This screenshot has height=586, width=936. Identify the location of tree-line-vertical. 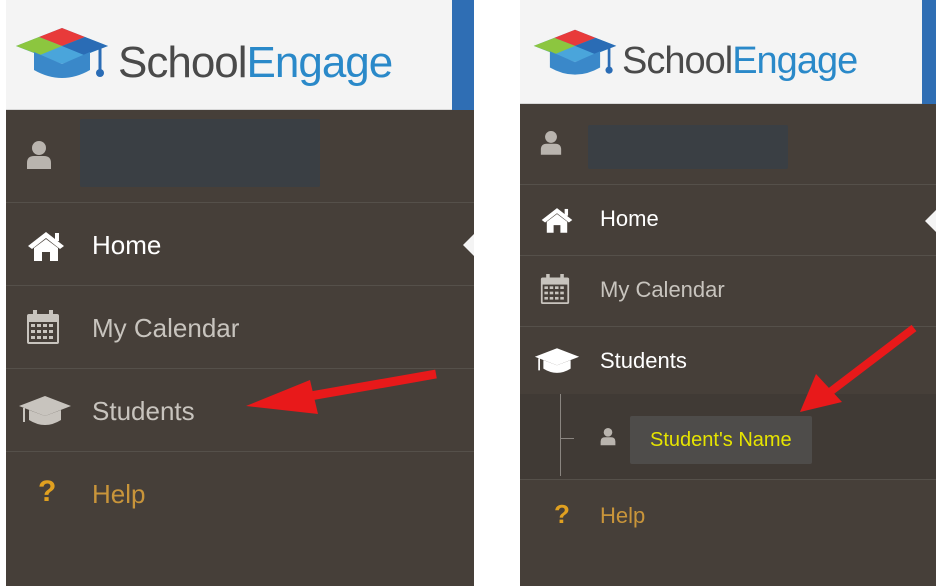
(560, 435).